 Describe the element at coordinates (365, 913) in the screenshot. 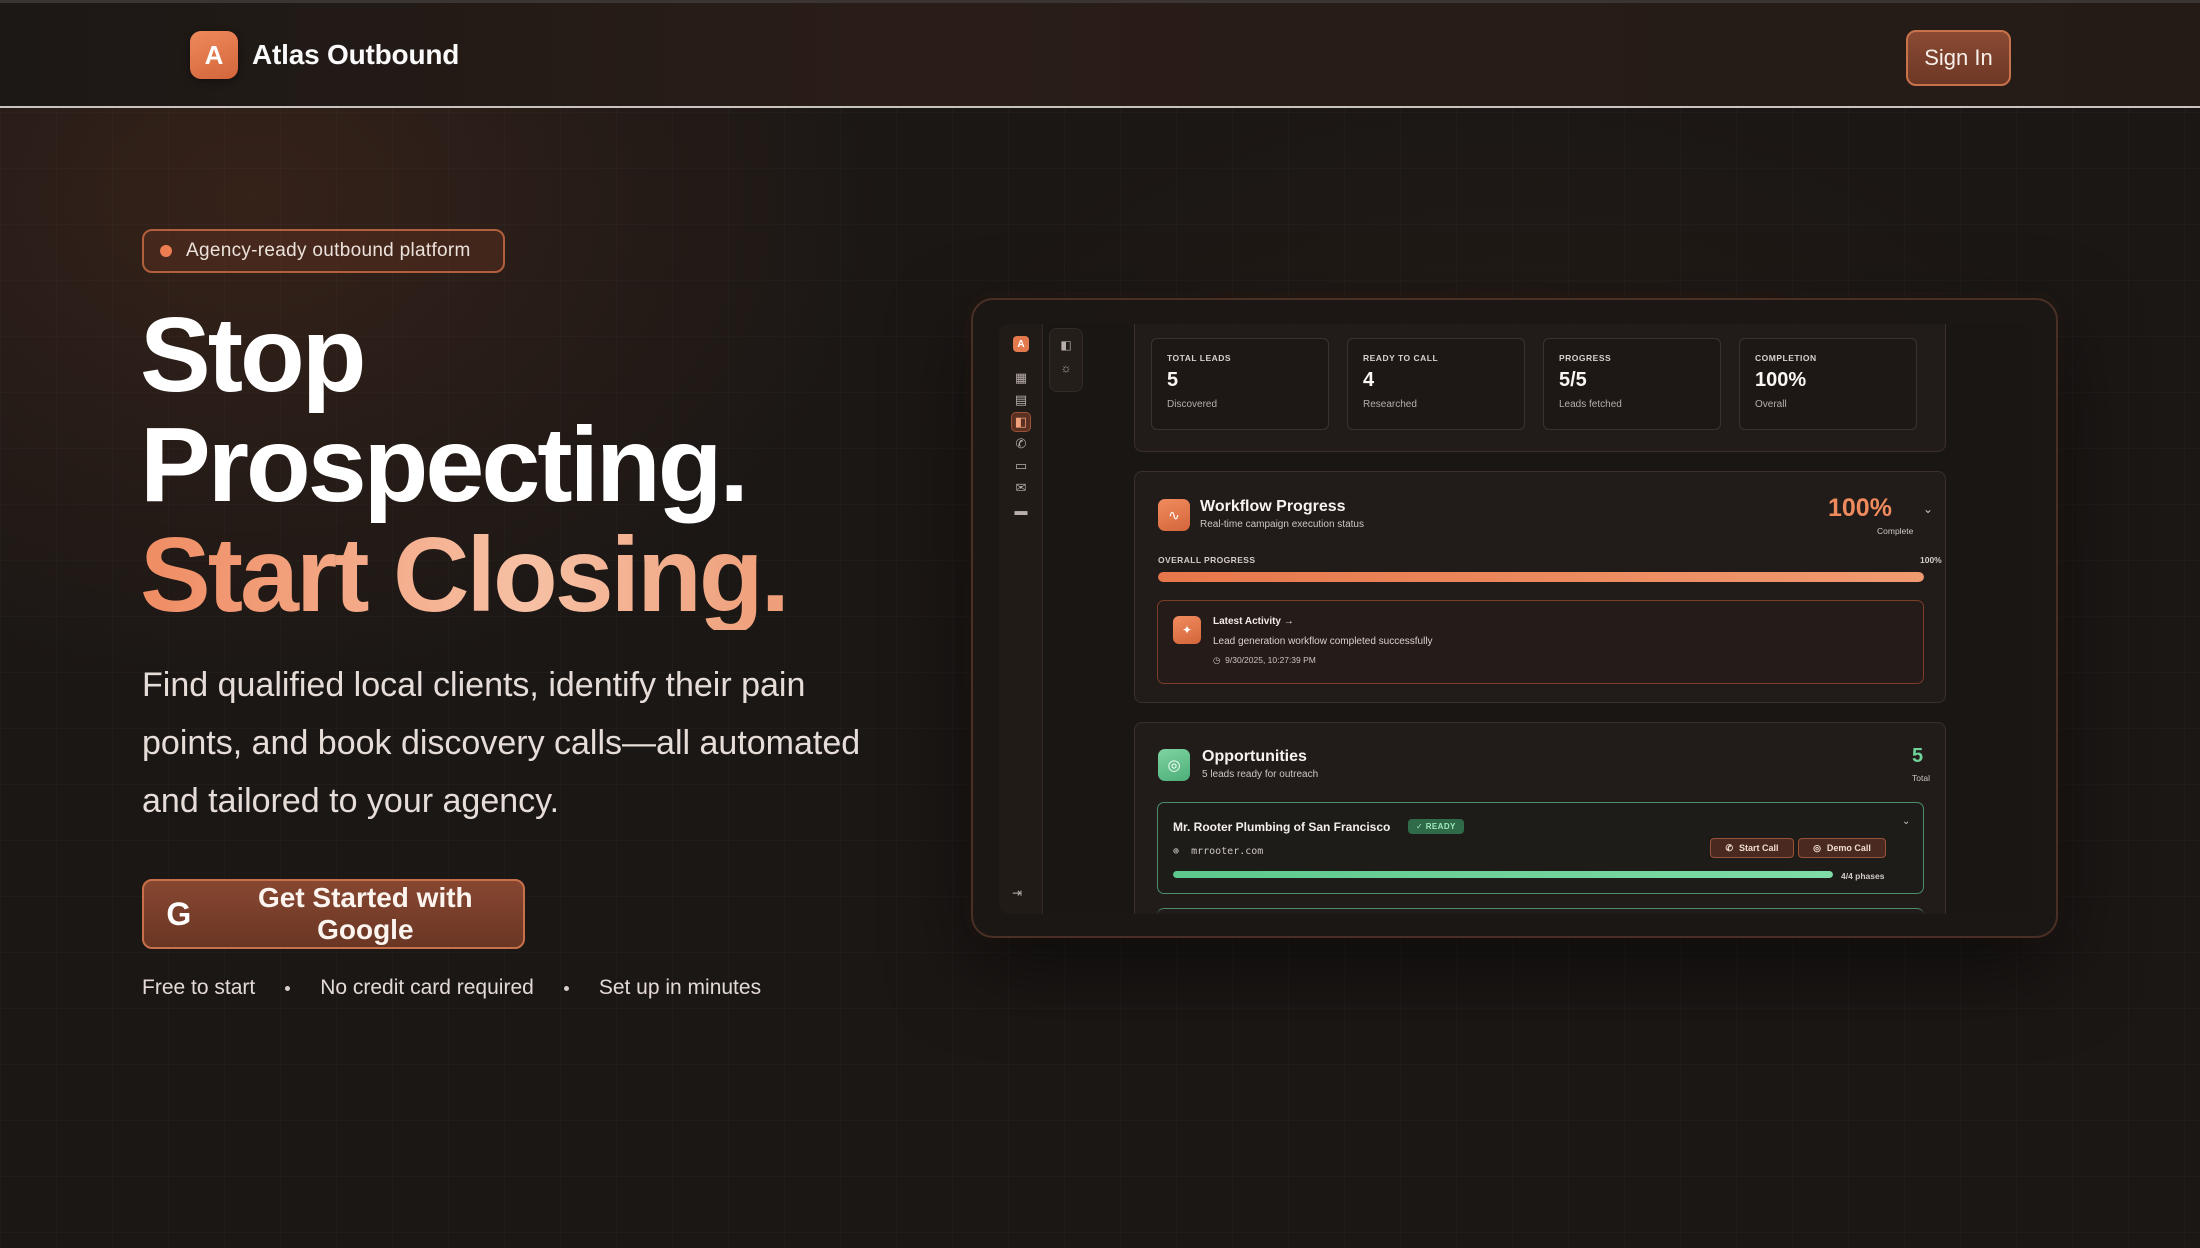

I see `cta-label: Get Started with Google` at that location.